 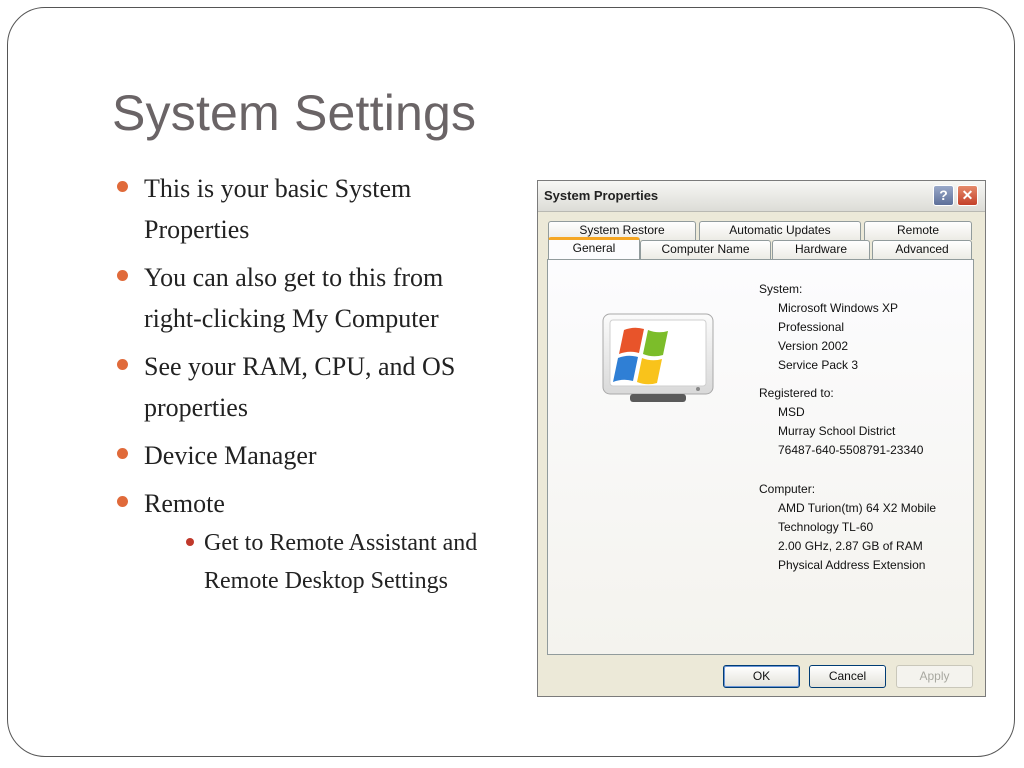 I want to click on registered-org: Murray School District, so click(x=837, y=431).